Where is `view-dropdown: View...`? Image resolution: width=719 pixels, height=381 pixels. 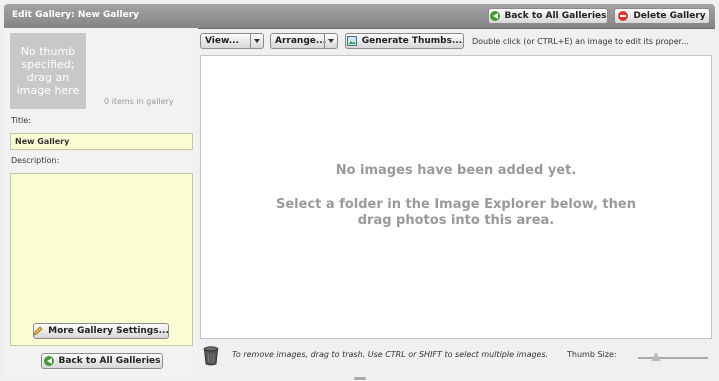 view-dropdown: View... is located at coordinates (232, 41).